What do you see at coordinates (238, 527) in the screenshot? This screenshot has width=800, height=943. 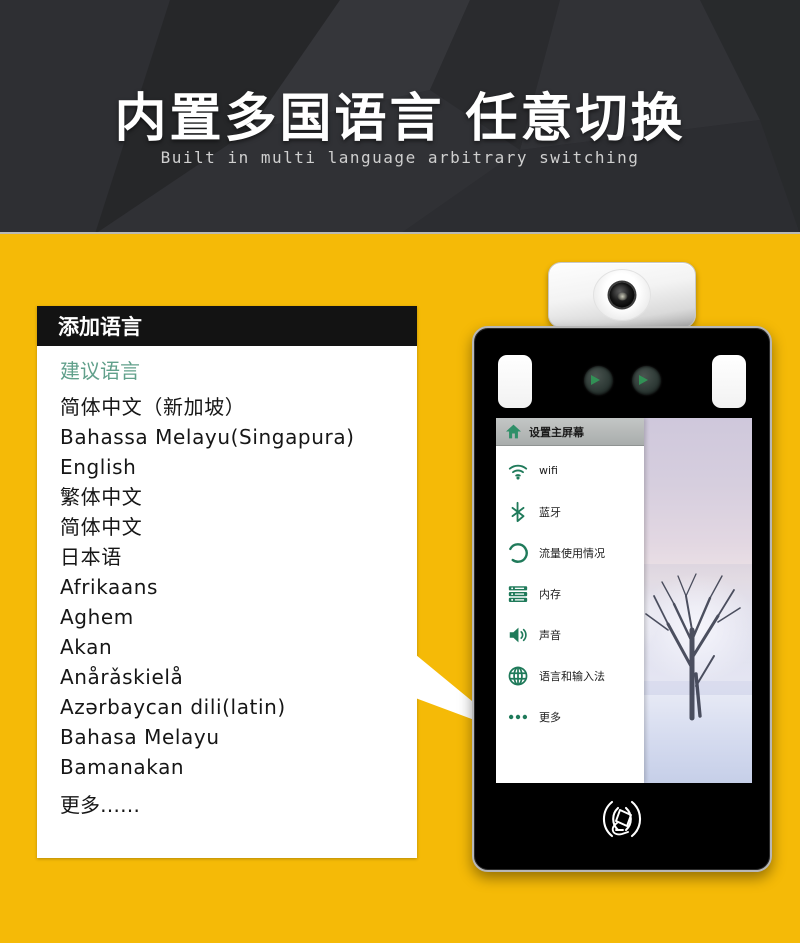 I see `list-item: 简体中文` at bounding box center [238, 527].